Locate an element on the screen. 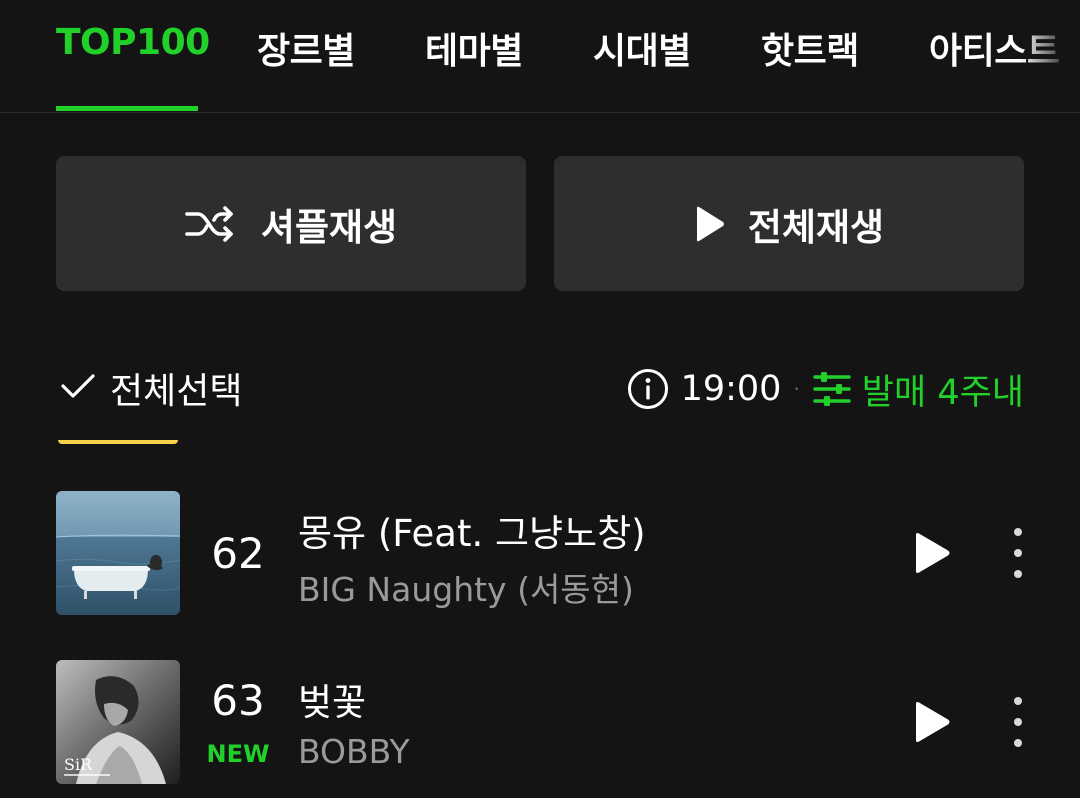 Image resolution: width=1080 pixels, height=798 pixels. chart-rank: 63 is located at coordinates (238, 700).